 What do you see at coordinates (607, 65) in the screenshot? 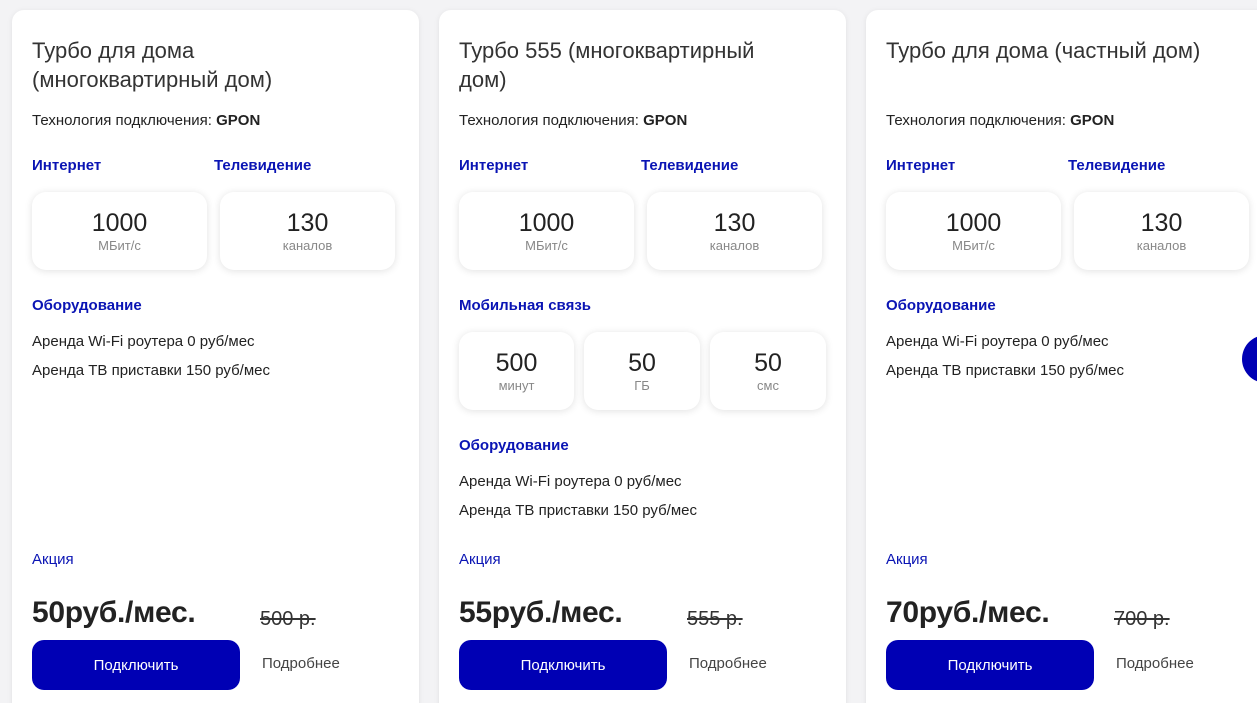
I see `tariff-title: Турбо 555 (многоквартирный дом)` at bounding box center [607, 65].